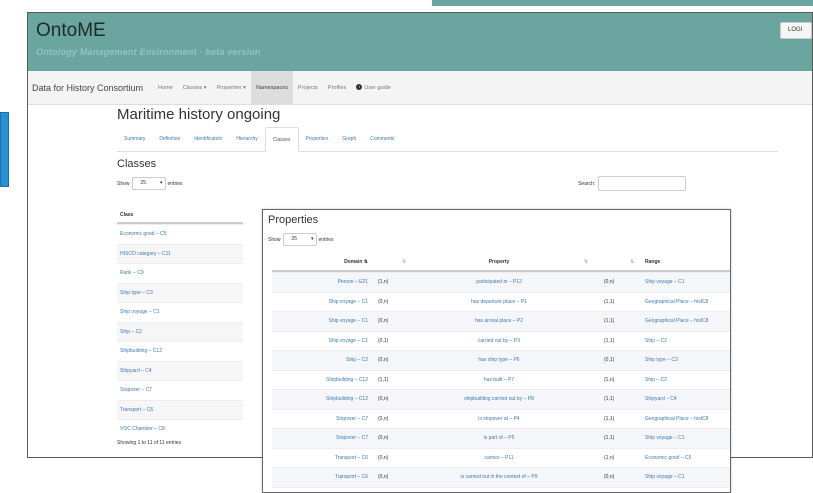 The height and width of the screenshot is (493, 813). Describe the element at coordinates (87, 88) in the screenshot. I see `nav-brand: Data for History Consortium` at that location.